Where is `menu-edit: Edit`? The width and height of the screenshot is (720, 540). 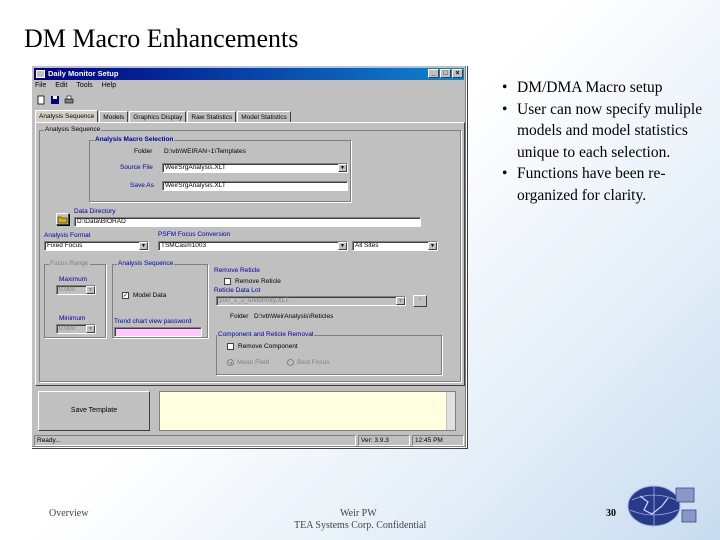
menu-edit: Edit is located at coordinates (61, 85).